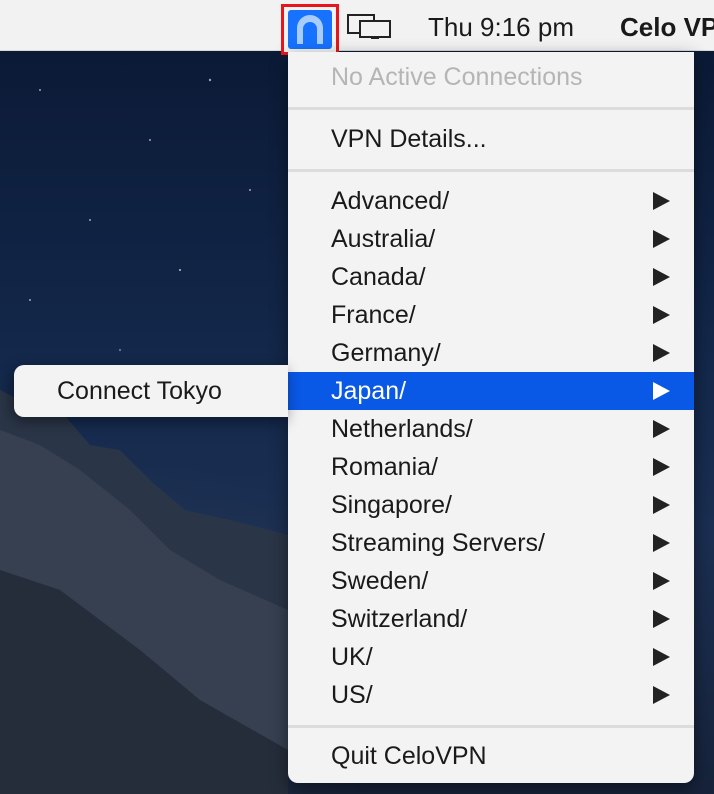  What do you see at coordinates (399, 619) in the screenshot?
I see `location-label: Switzerland/` at bounding box center [399, 619].